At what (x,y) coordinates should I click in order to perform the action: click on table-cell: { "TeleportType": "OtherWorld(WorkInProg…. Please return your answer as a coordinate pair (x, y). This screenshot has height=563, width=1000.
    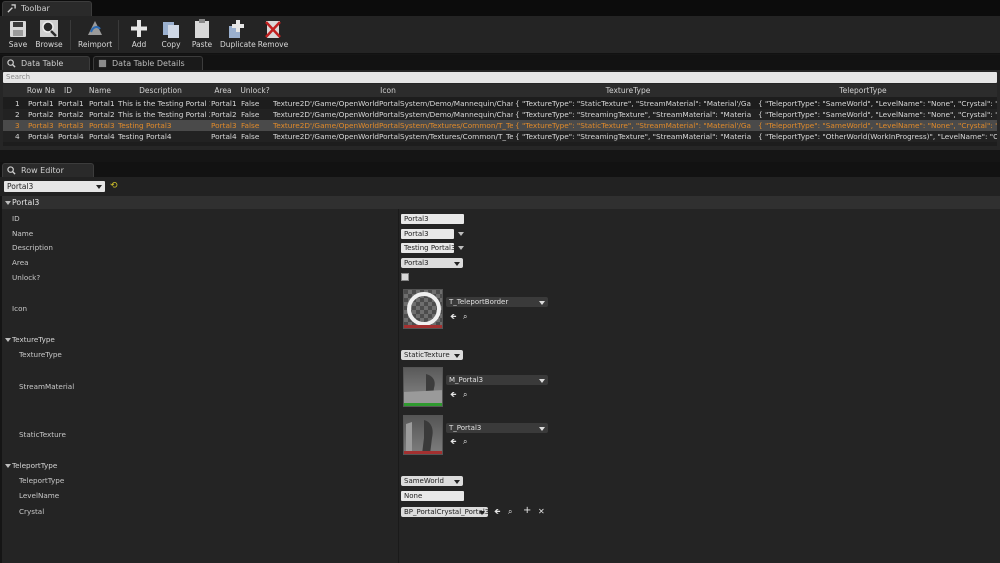
    Looking at the image, I should click on (877, 136).